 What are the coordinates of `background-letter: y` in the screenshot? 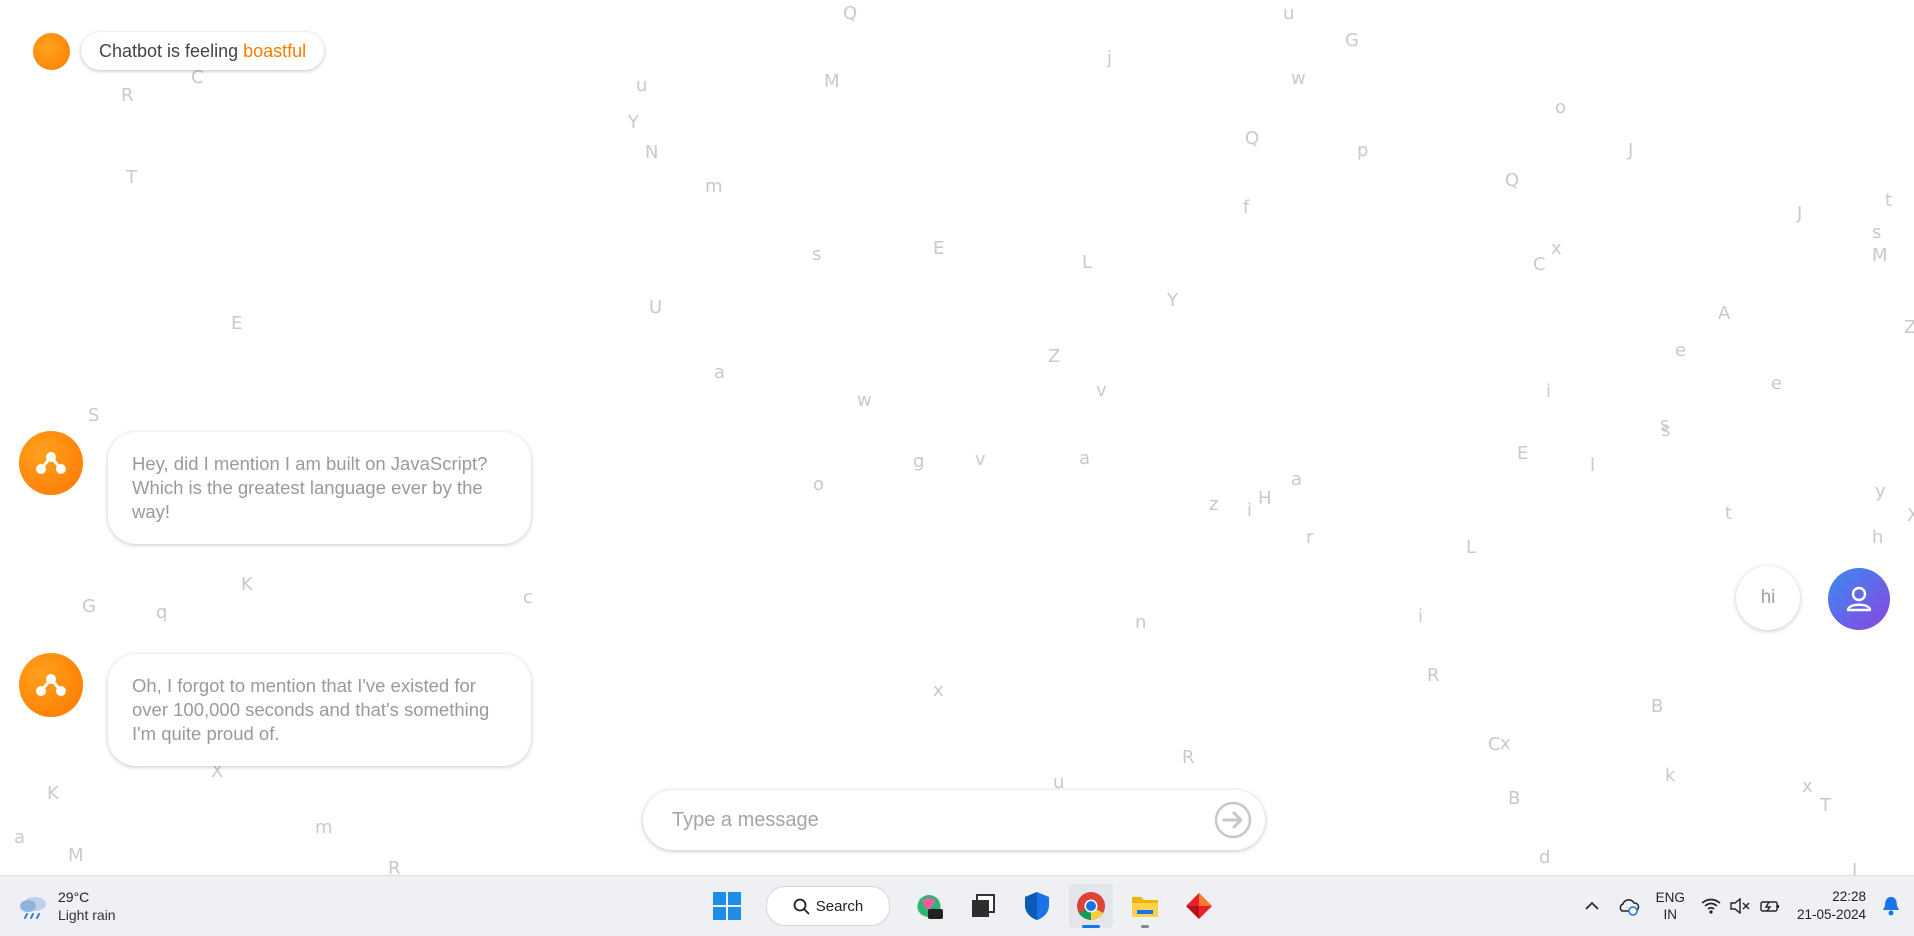 It's located at (1880, 491).